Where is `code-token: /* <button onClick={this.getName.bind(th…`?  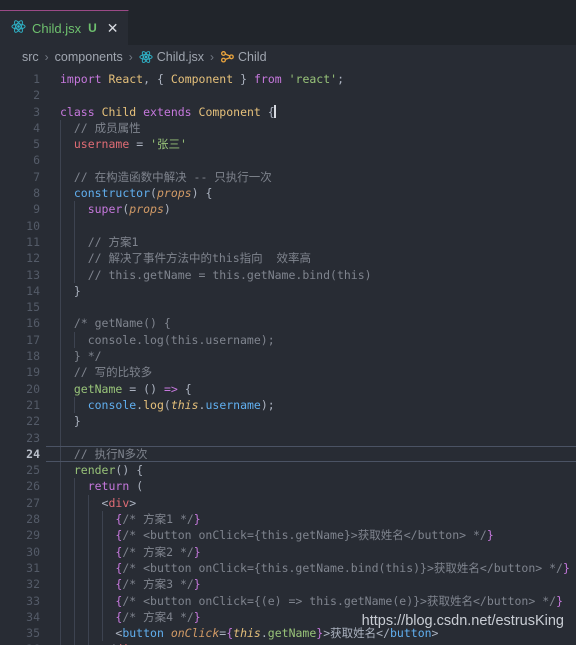
code-token: /* <button onClick={this.getName.bind(th… is located at coordinates (342, 567).